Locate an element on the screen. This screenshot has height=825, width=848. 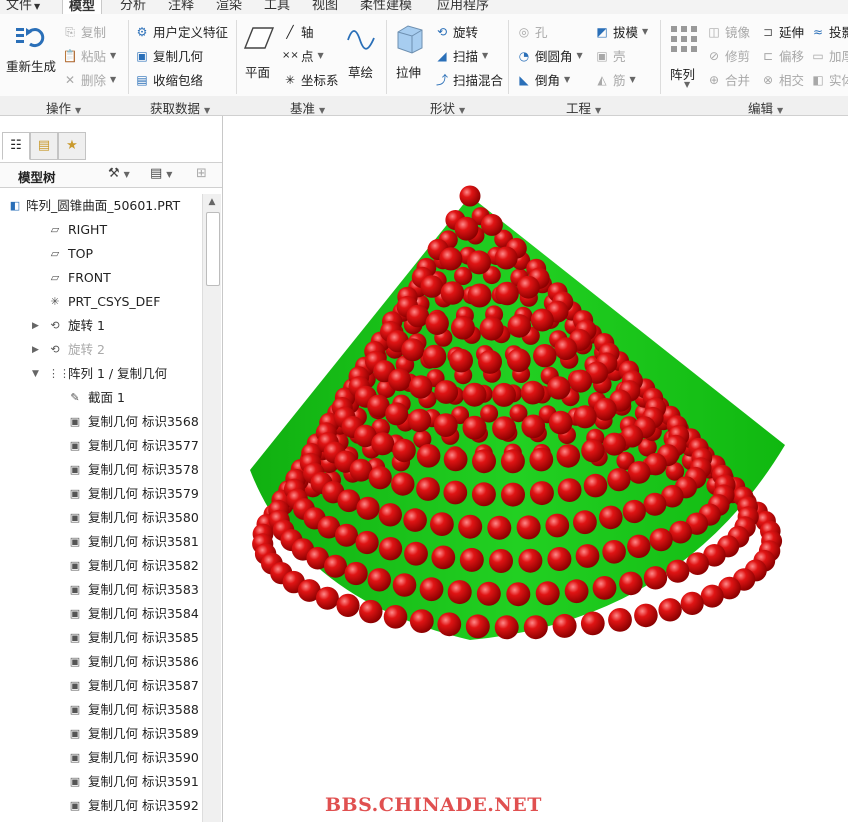
revolve-button: ⟲ 旋转 is located at coordinates (456, 31).